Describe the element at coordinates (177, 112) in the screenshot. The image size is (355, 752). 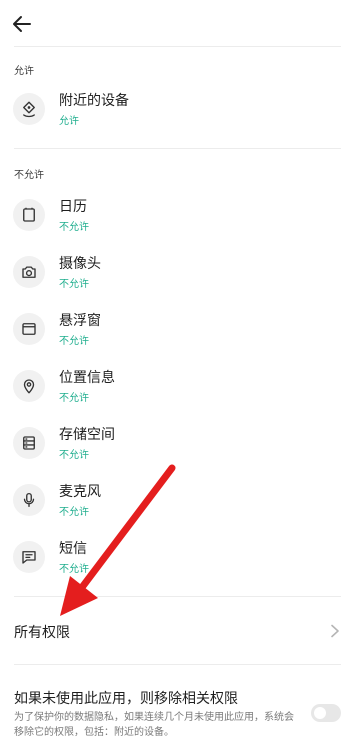
I see `permission-item-nearby-devices: 附近的设备 允许` at that location.